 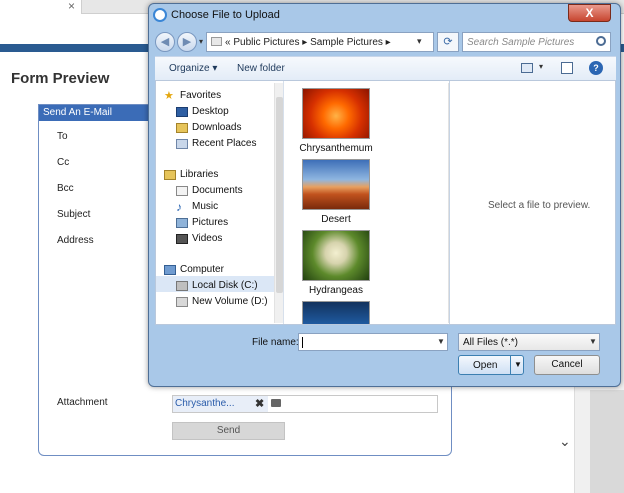 I want to click on file-list: Chrysanthemum Desert Hydrangeas, so click(x=361, y=202).